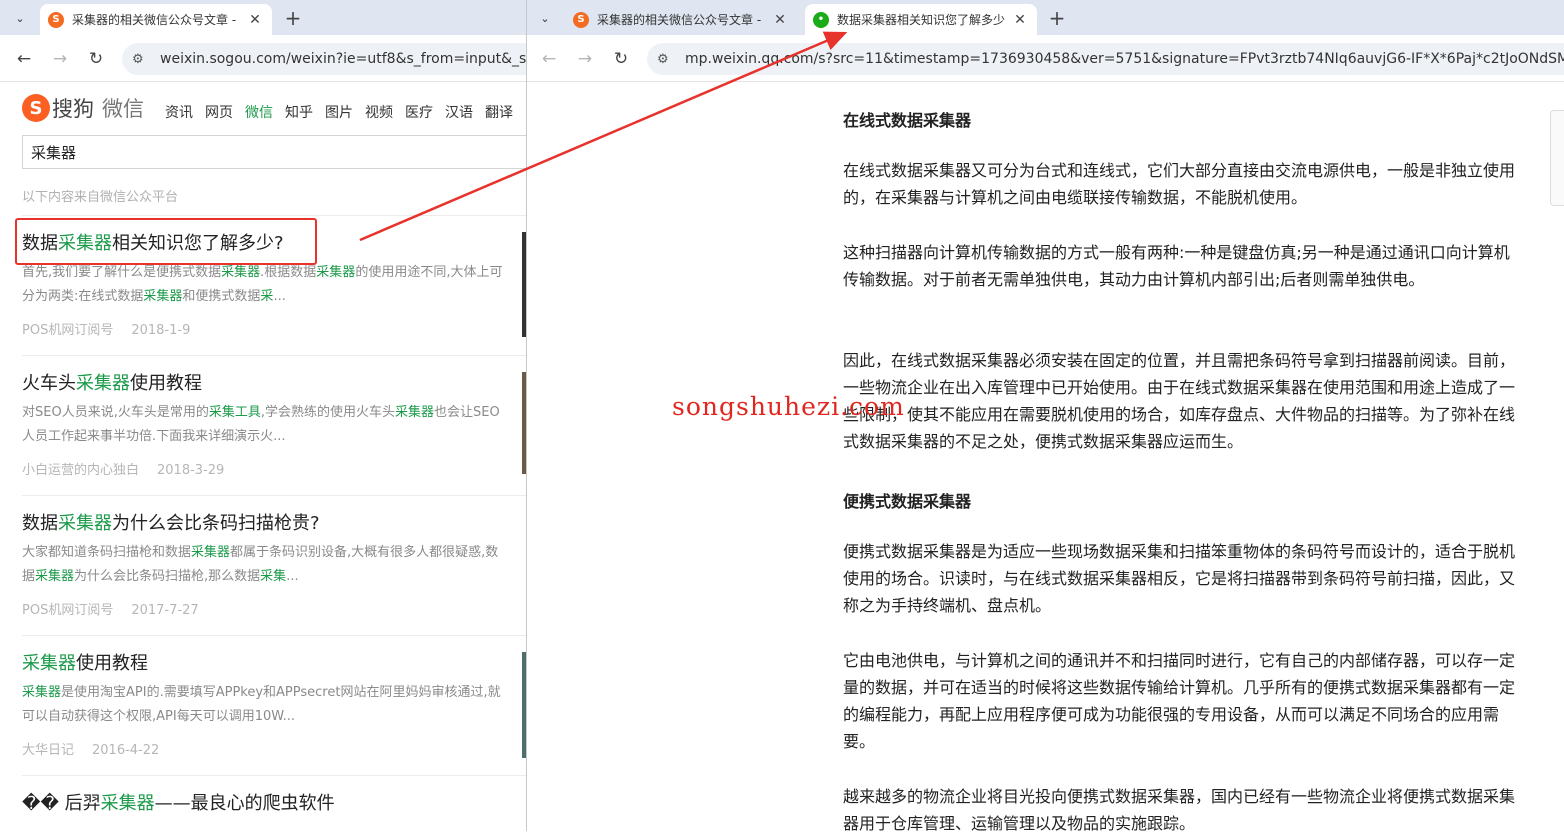 Image resolution: width=1564 pixels, height=837 pixels. What do you see at coordinates (179, 112) in the screenshot?
I see `nav-item: 资讯` at bounding box center [179, 112].